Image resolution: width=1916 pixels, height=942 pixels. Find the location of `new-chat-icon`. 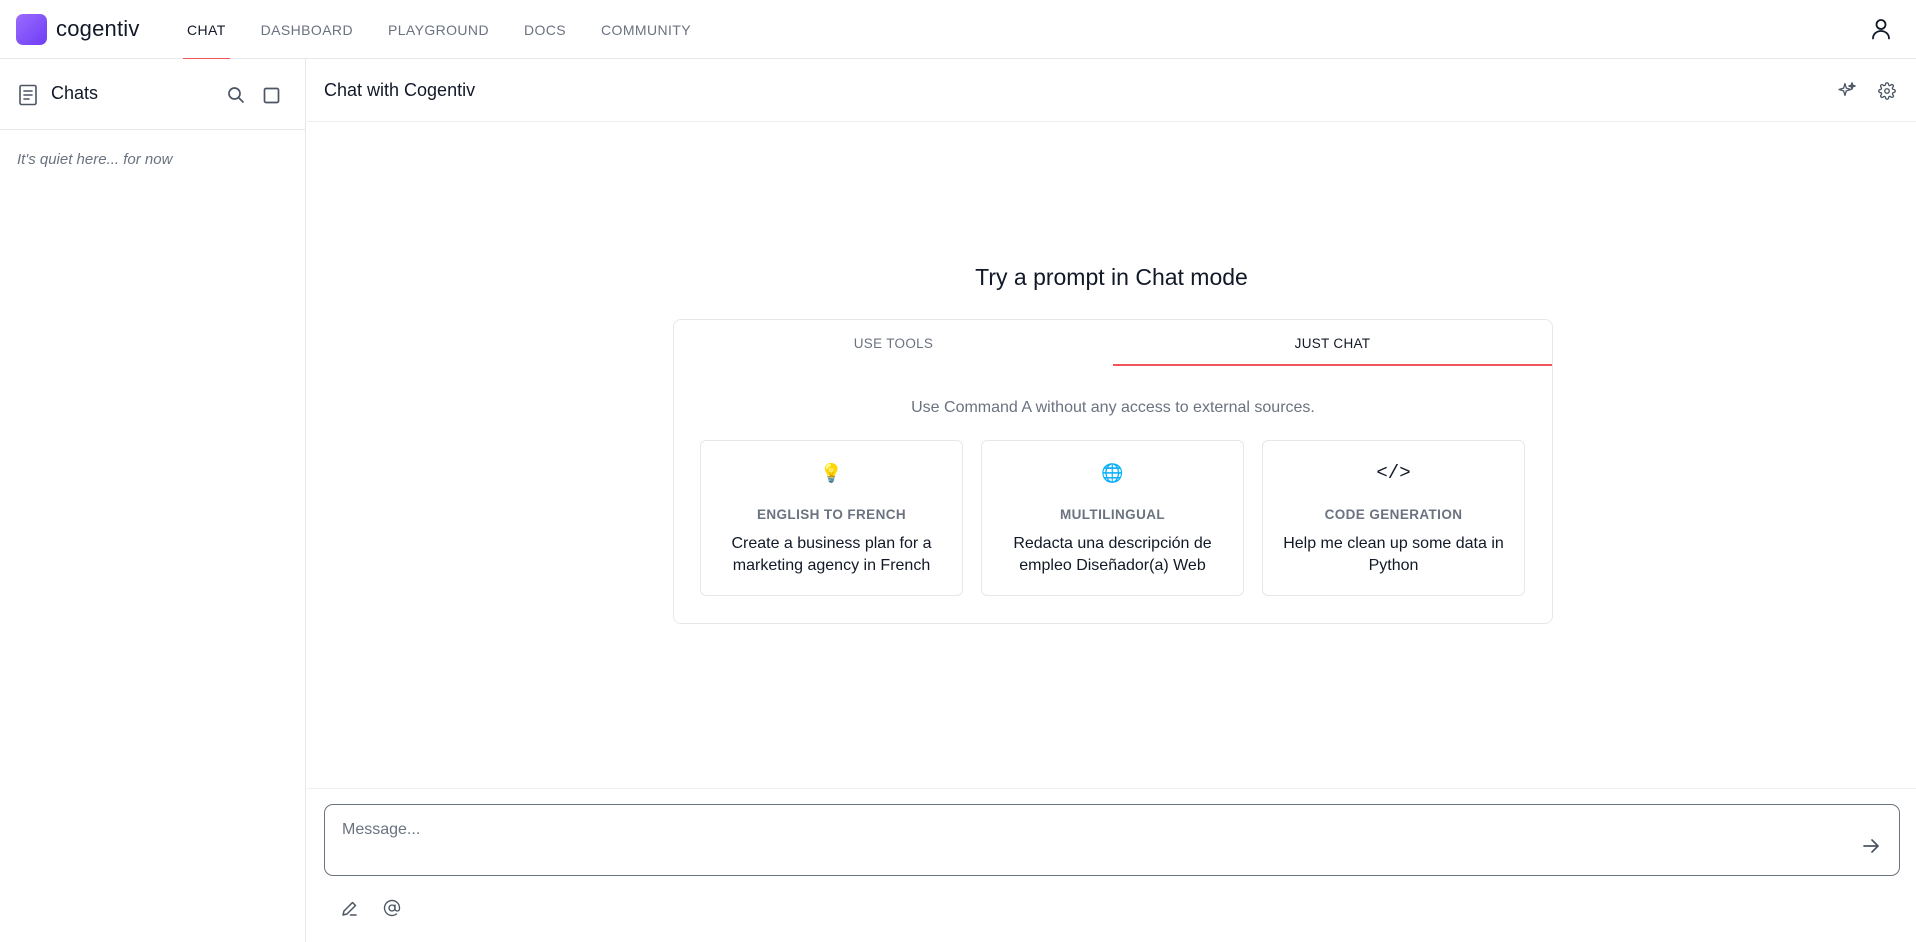

new-chat-icon is located at coordinates (271, 95).